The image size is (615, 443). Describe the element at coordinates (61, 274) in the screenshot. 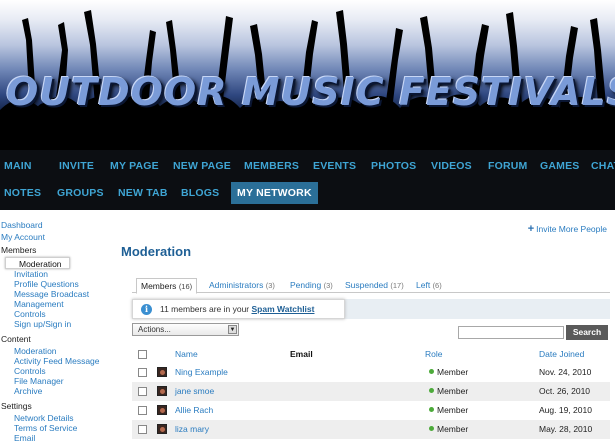

I see `sidebar-item-invitation: Invitation` at that location.